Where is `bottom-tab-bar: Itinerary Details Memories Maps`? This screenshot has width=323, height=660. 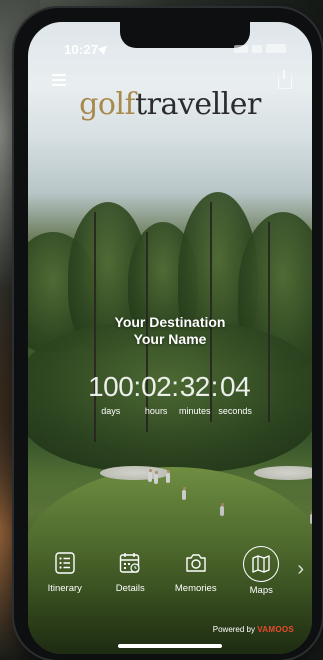
bottom-tab-bar: Itinerary Details Memories Maps is located at coordinates (170, 578).